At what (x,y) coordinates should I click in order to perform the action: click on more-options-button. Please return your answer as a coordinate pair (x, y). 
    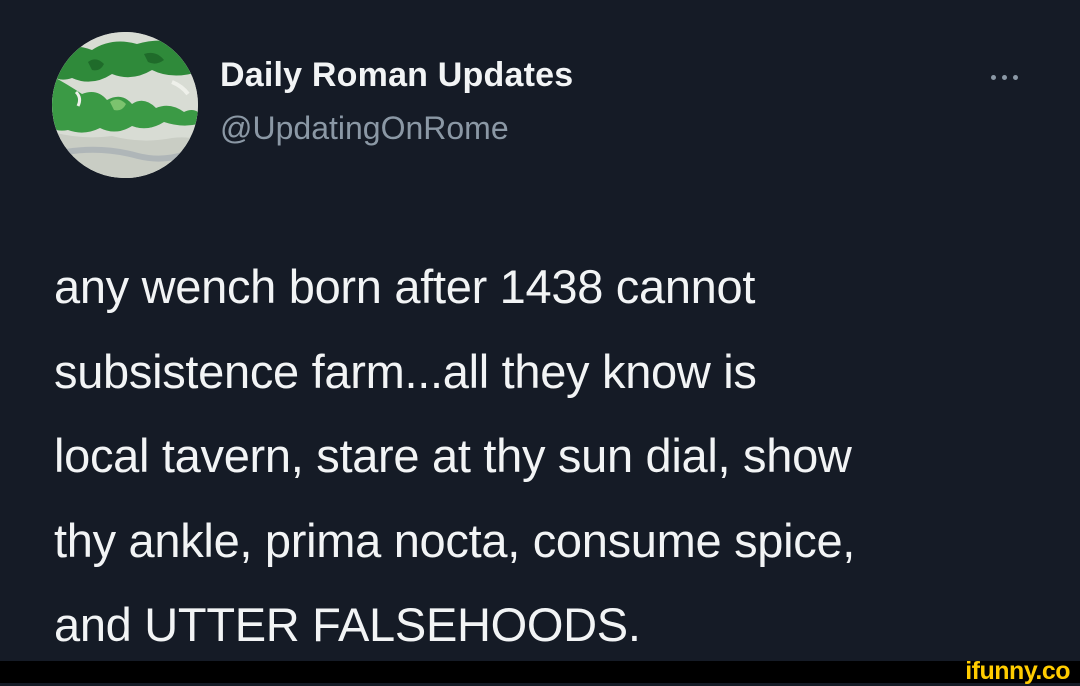
    Looking at the image, I should click on (1004, 77).